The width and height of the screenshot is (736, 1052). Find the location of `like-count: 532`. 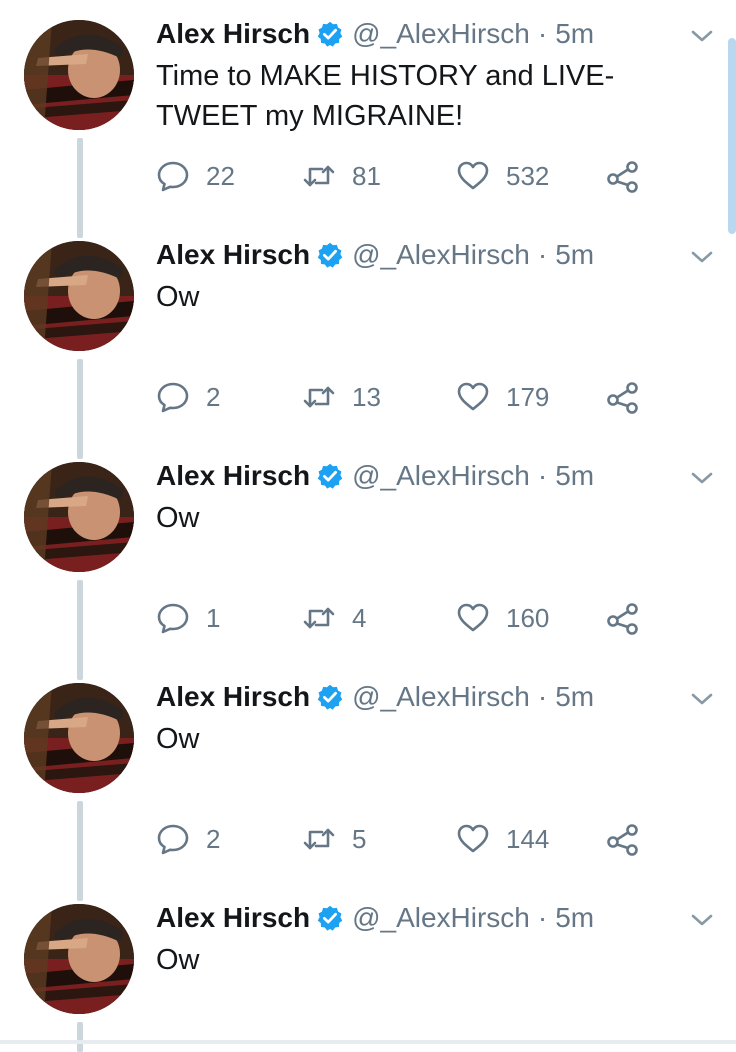

like-count: 532 is located at coordinates (528, 175).